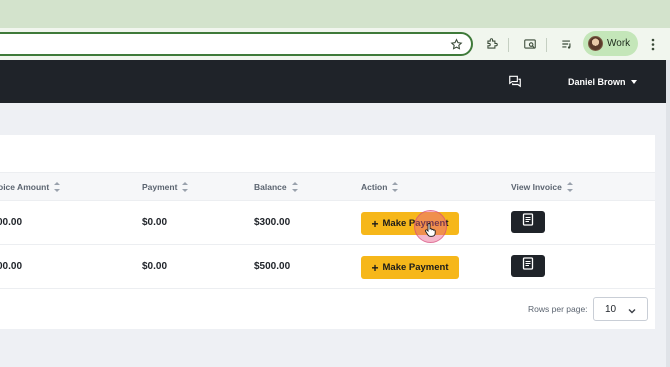 The image size is (670, 367). I want to click on search-tab-icon, so click(530, 44).